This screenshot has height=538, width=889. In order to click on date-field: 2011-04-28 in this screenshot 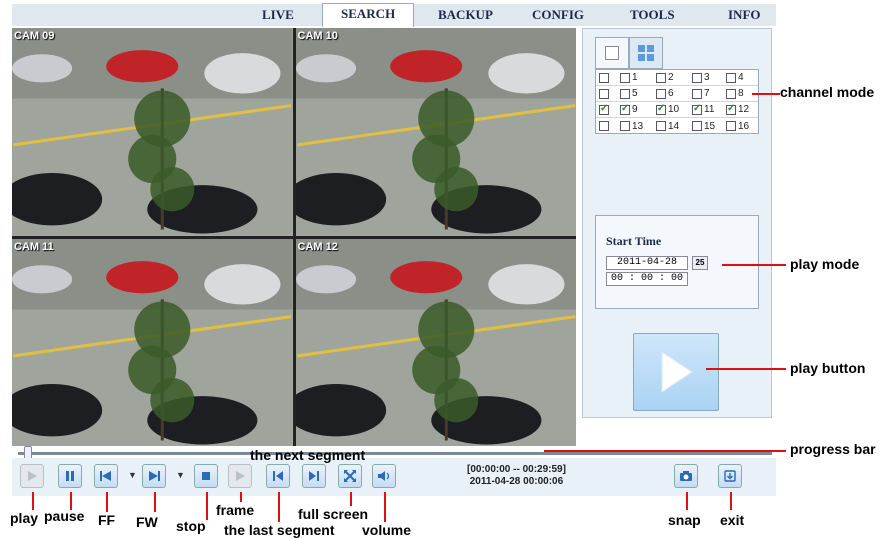, I will do `click(647, 263)`.